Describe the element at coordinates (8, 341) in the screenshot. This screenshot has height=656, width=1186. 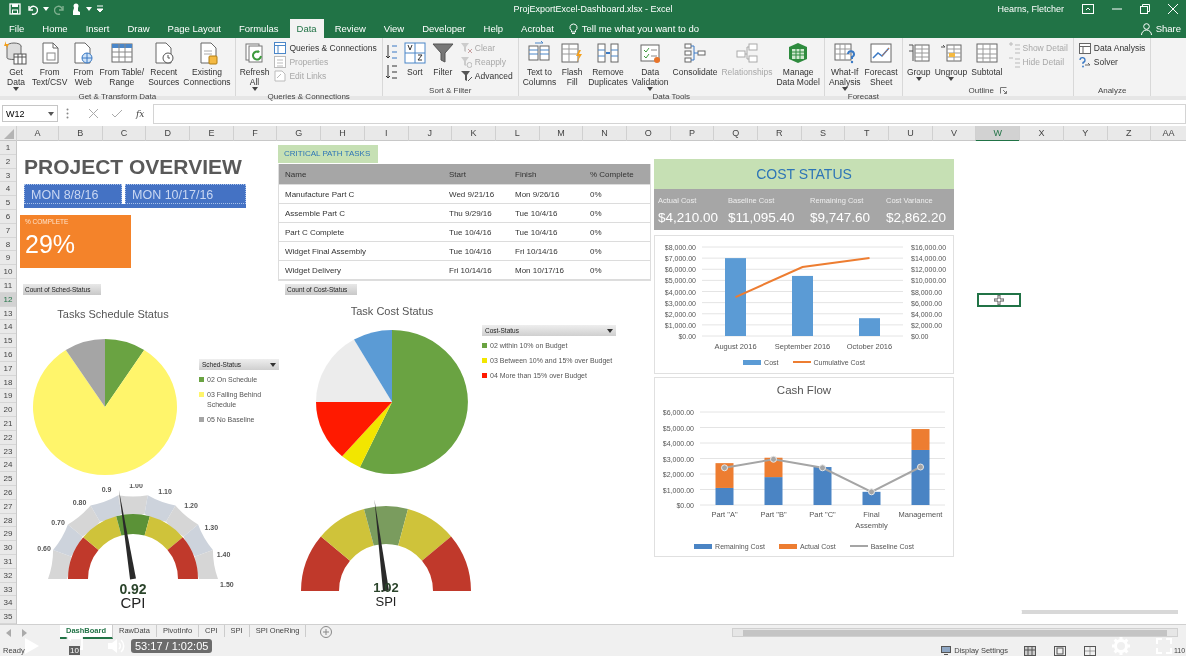
I see `row-header: 15` at that location.